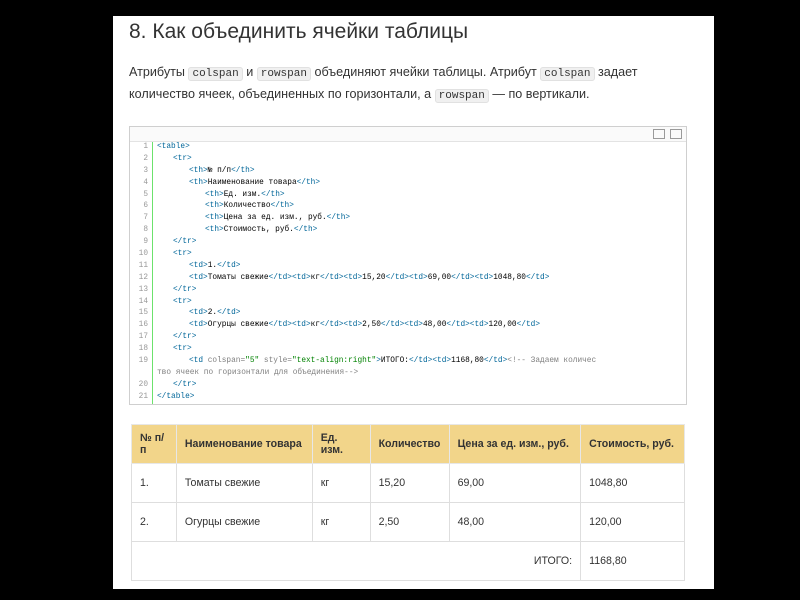 This screenshot has height=600, width=800. What do you see at coordinates (408, 134) in the screenshot?
I see `code-toolbar` at bounding box center [408, 134].